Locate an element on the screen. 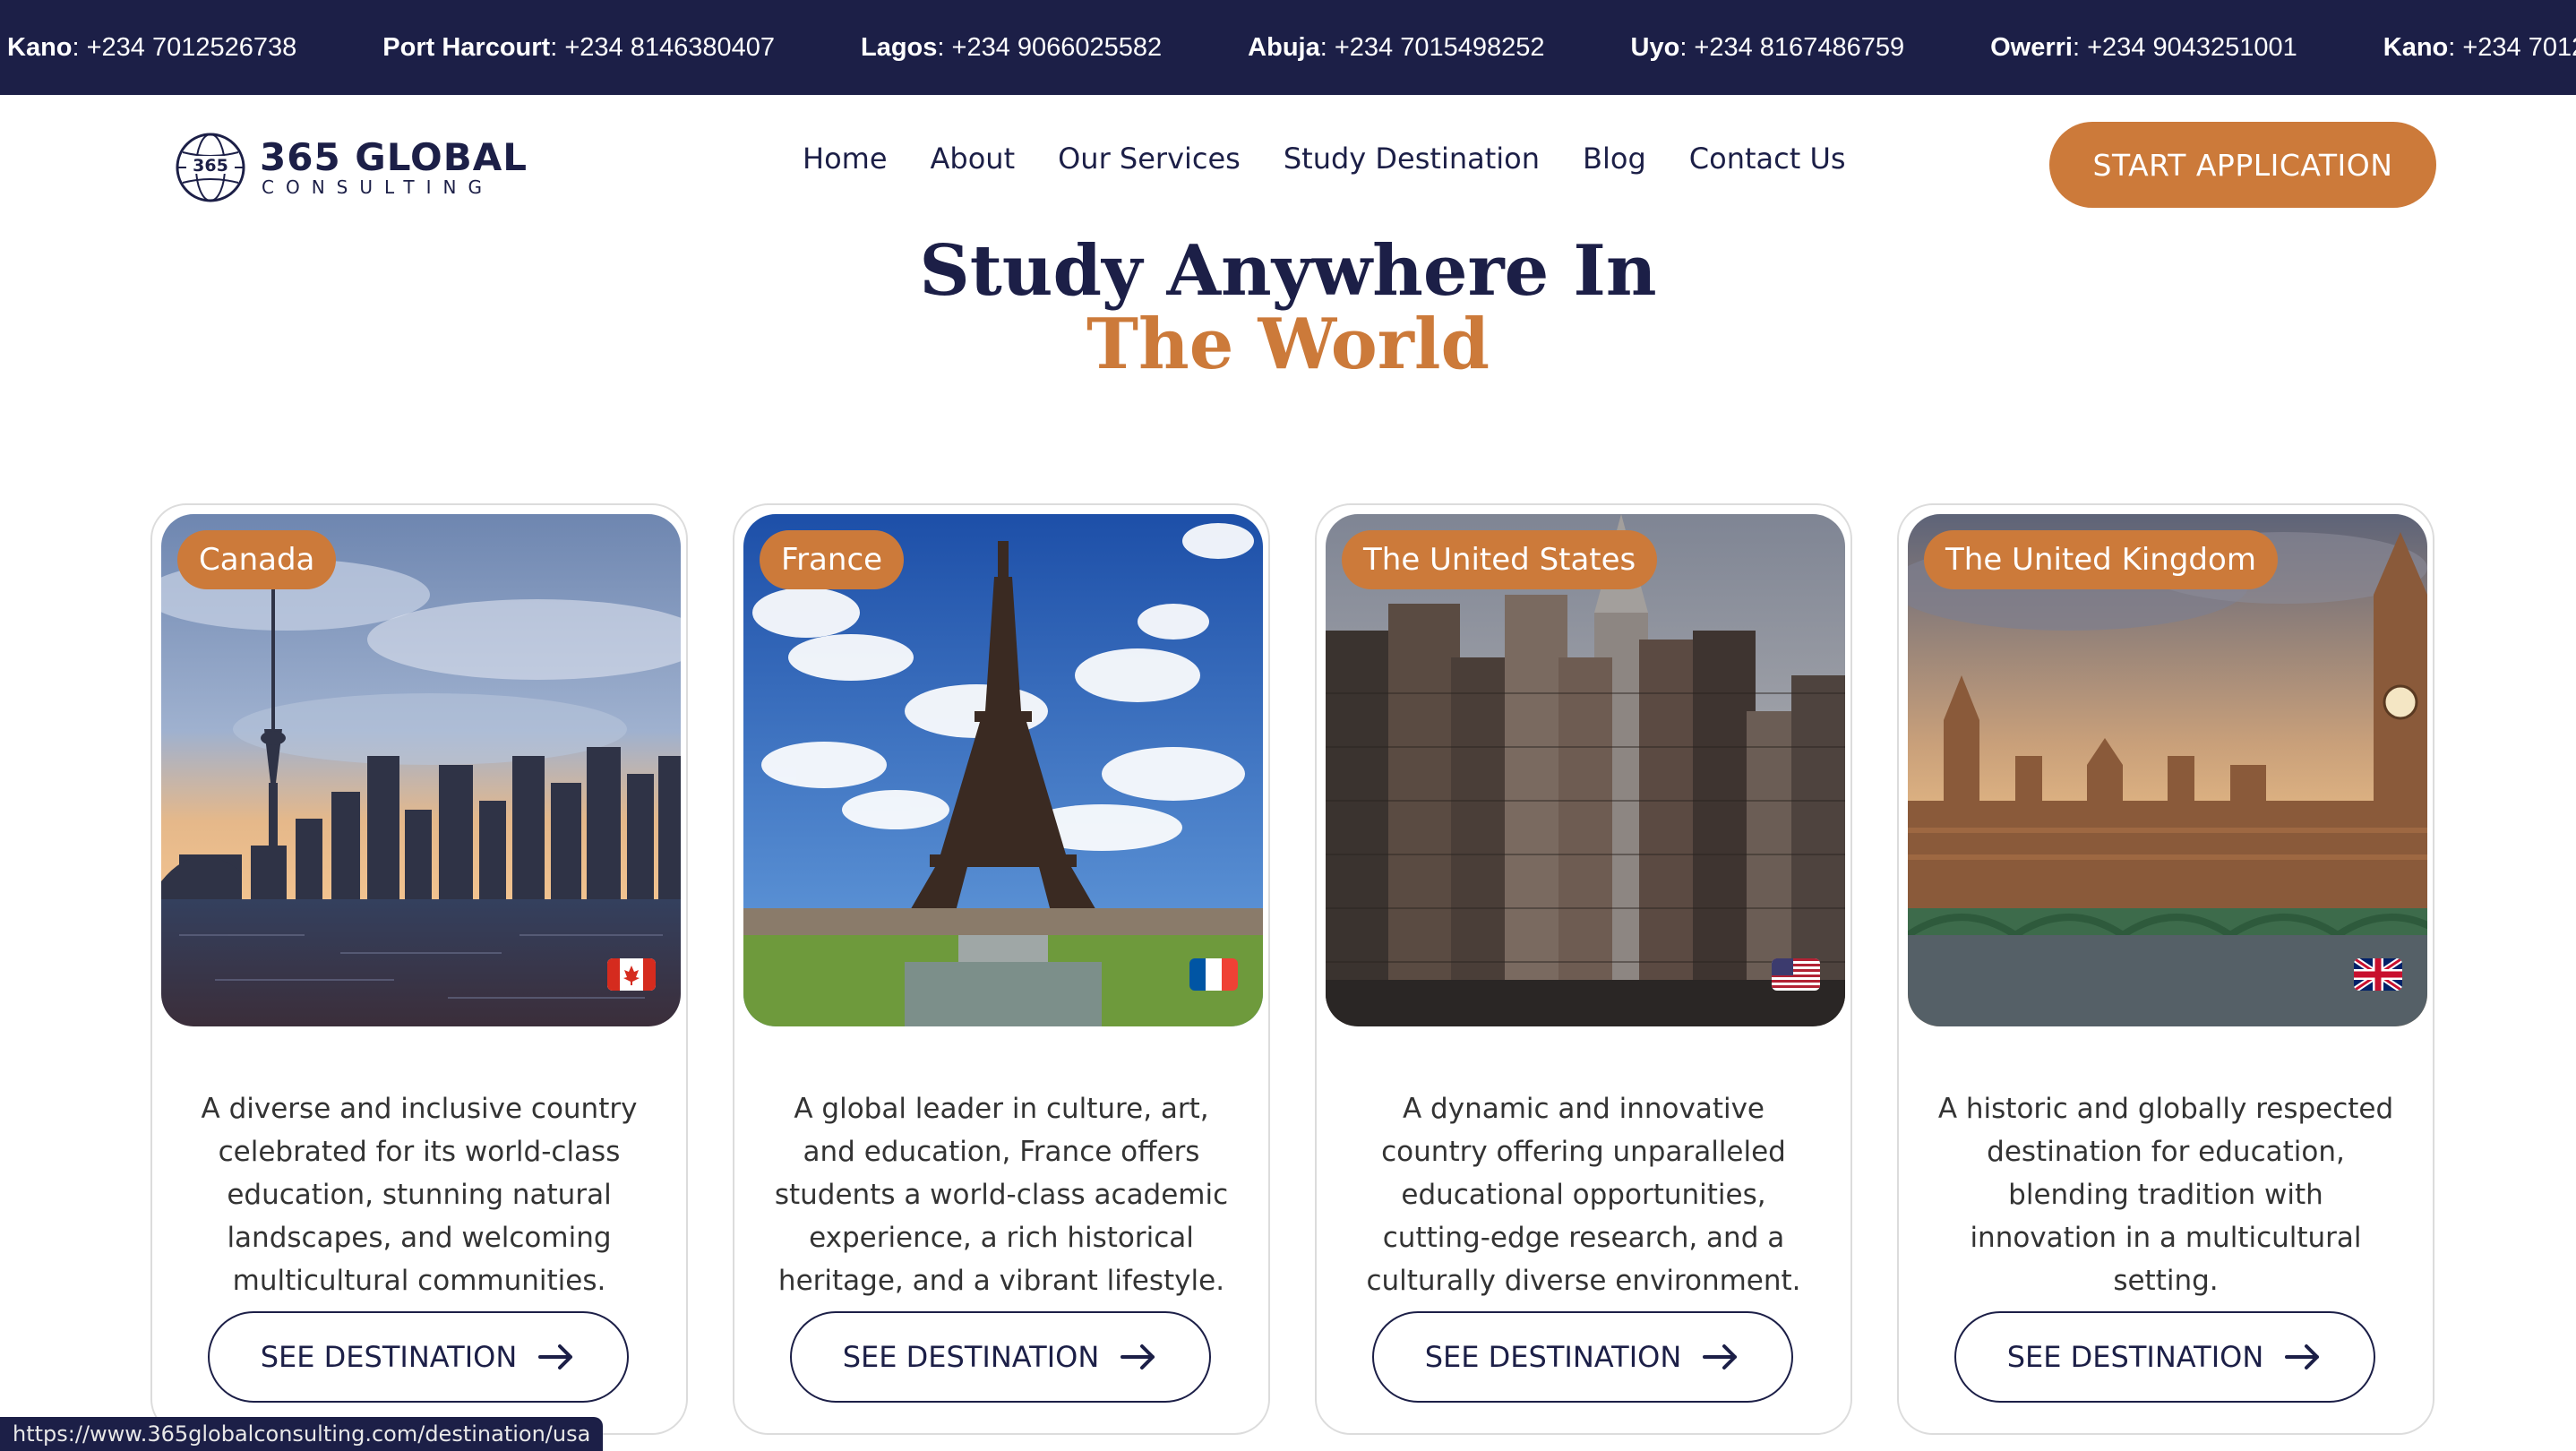  canada-skyline-image: Canada is located at coordinates (421, 770).